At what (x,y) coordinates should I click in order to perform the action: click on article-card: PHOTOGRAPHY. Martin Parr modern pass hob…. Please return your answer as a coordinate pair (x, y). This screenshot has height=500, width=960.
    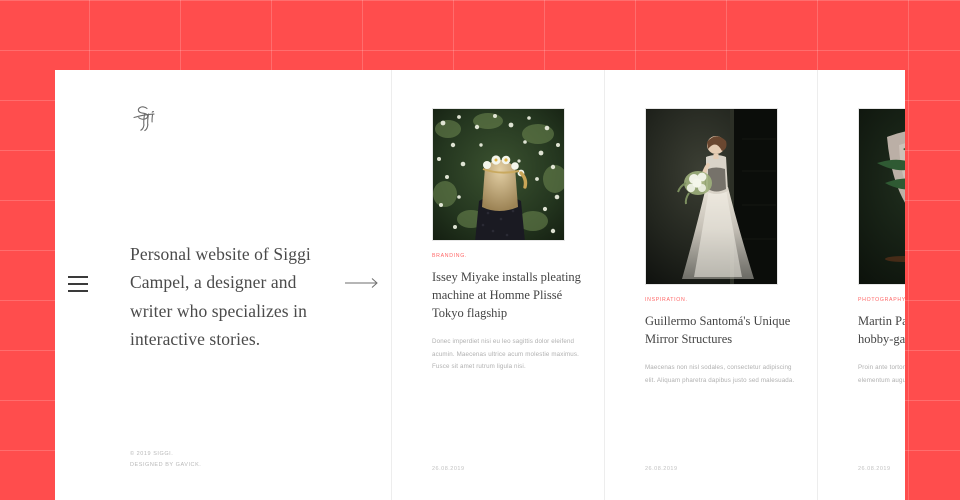
    Looking at the image, I should click on (881, 285).